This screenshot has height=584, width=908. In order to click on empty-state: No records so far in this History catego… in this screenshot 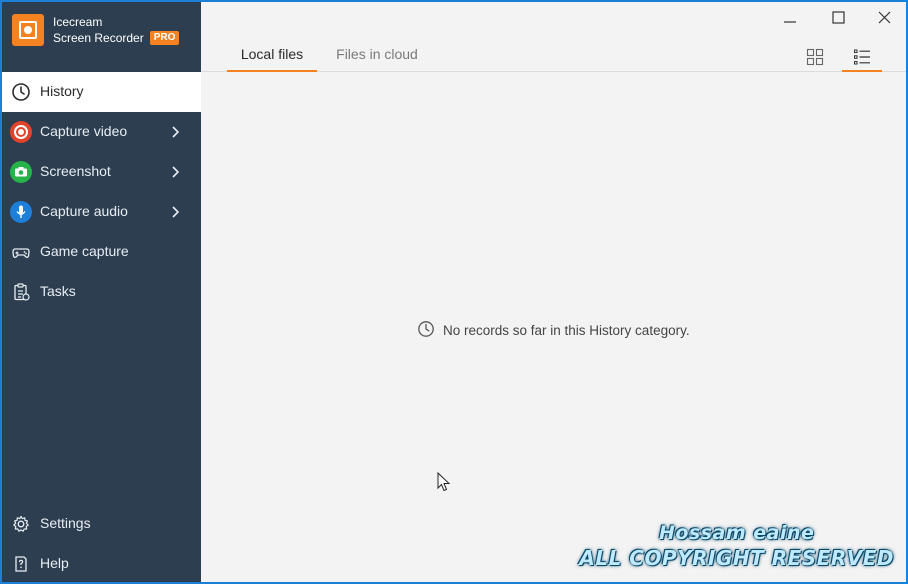, I will do `click(553, 330)`.